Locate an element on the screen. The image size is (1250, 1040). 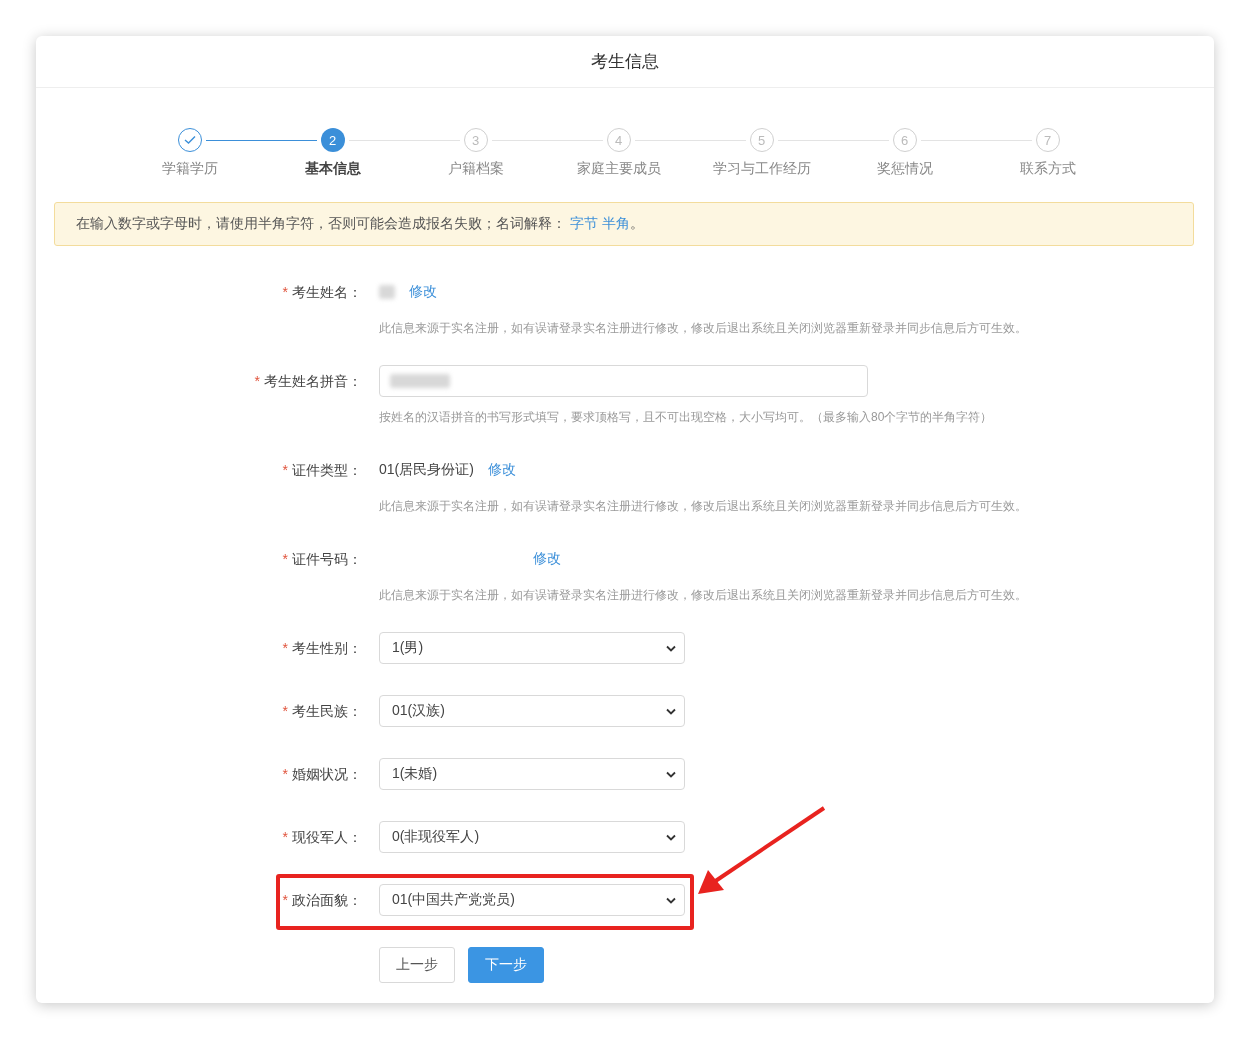
pinyin-input-field is located at coordinates (623, 381).